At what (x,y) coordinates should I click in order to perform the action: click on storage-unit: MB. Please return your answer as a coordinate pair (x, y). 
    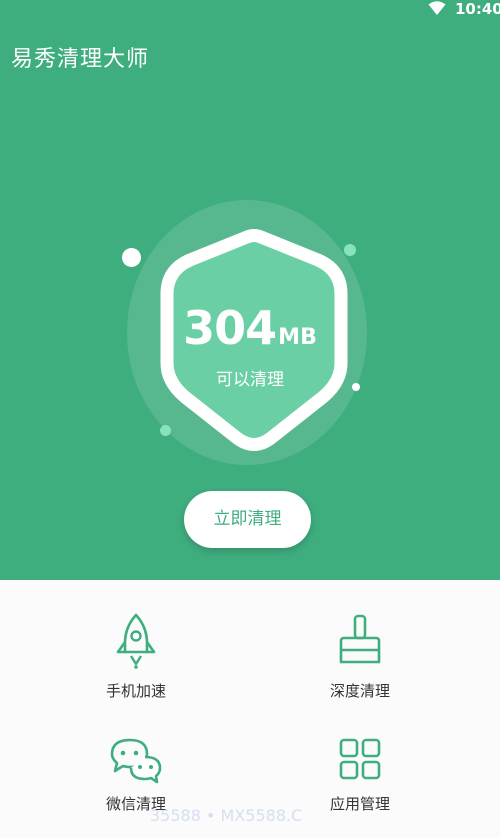
    Looking at the image, I should click on (297, 337).